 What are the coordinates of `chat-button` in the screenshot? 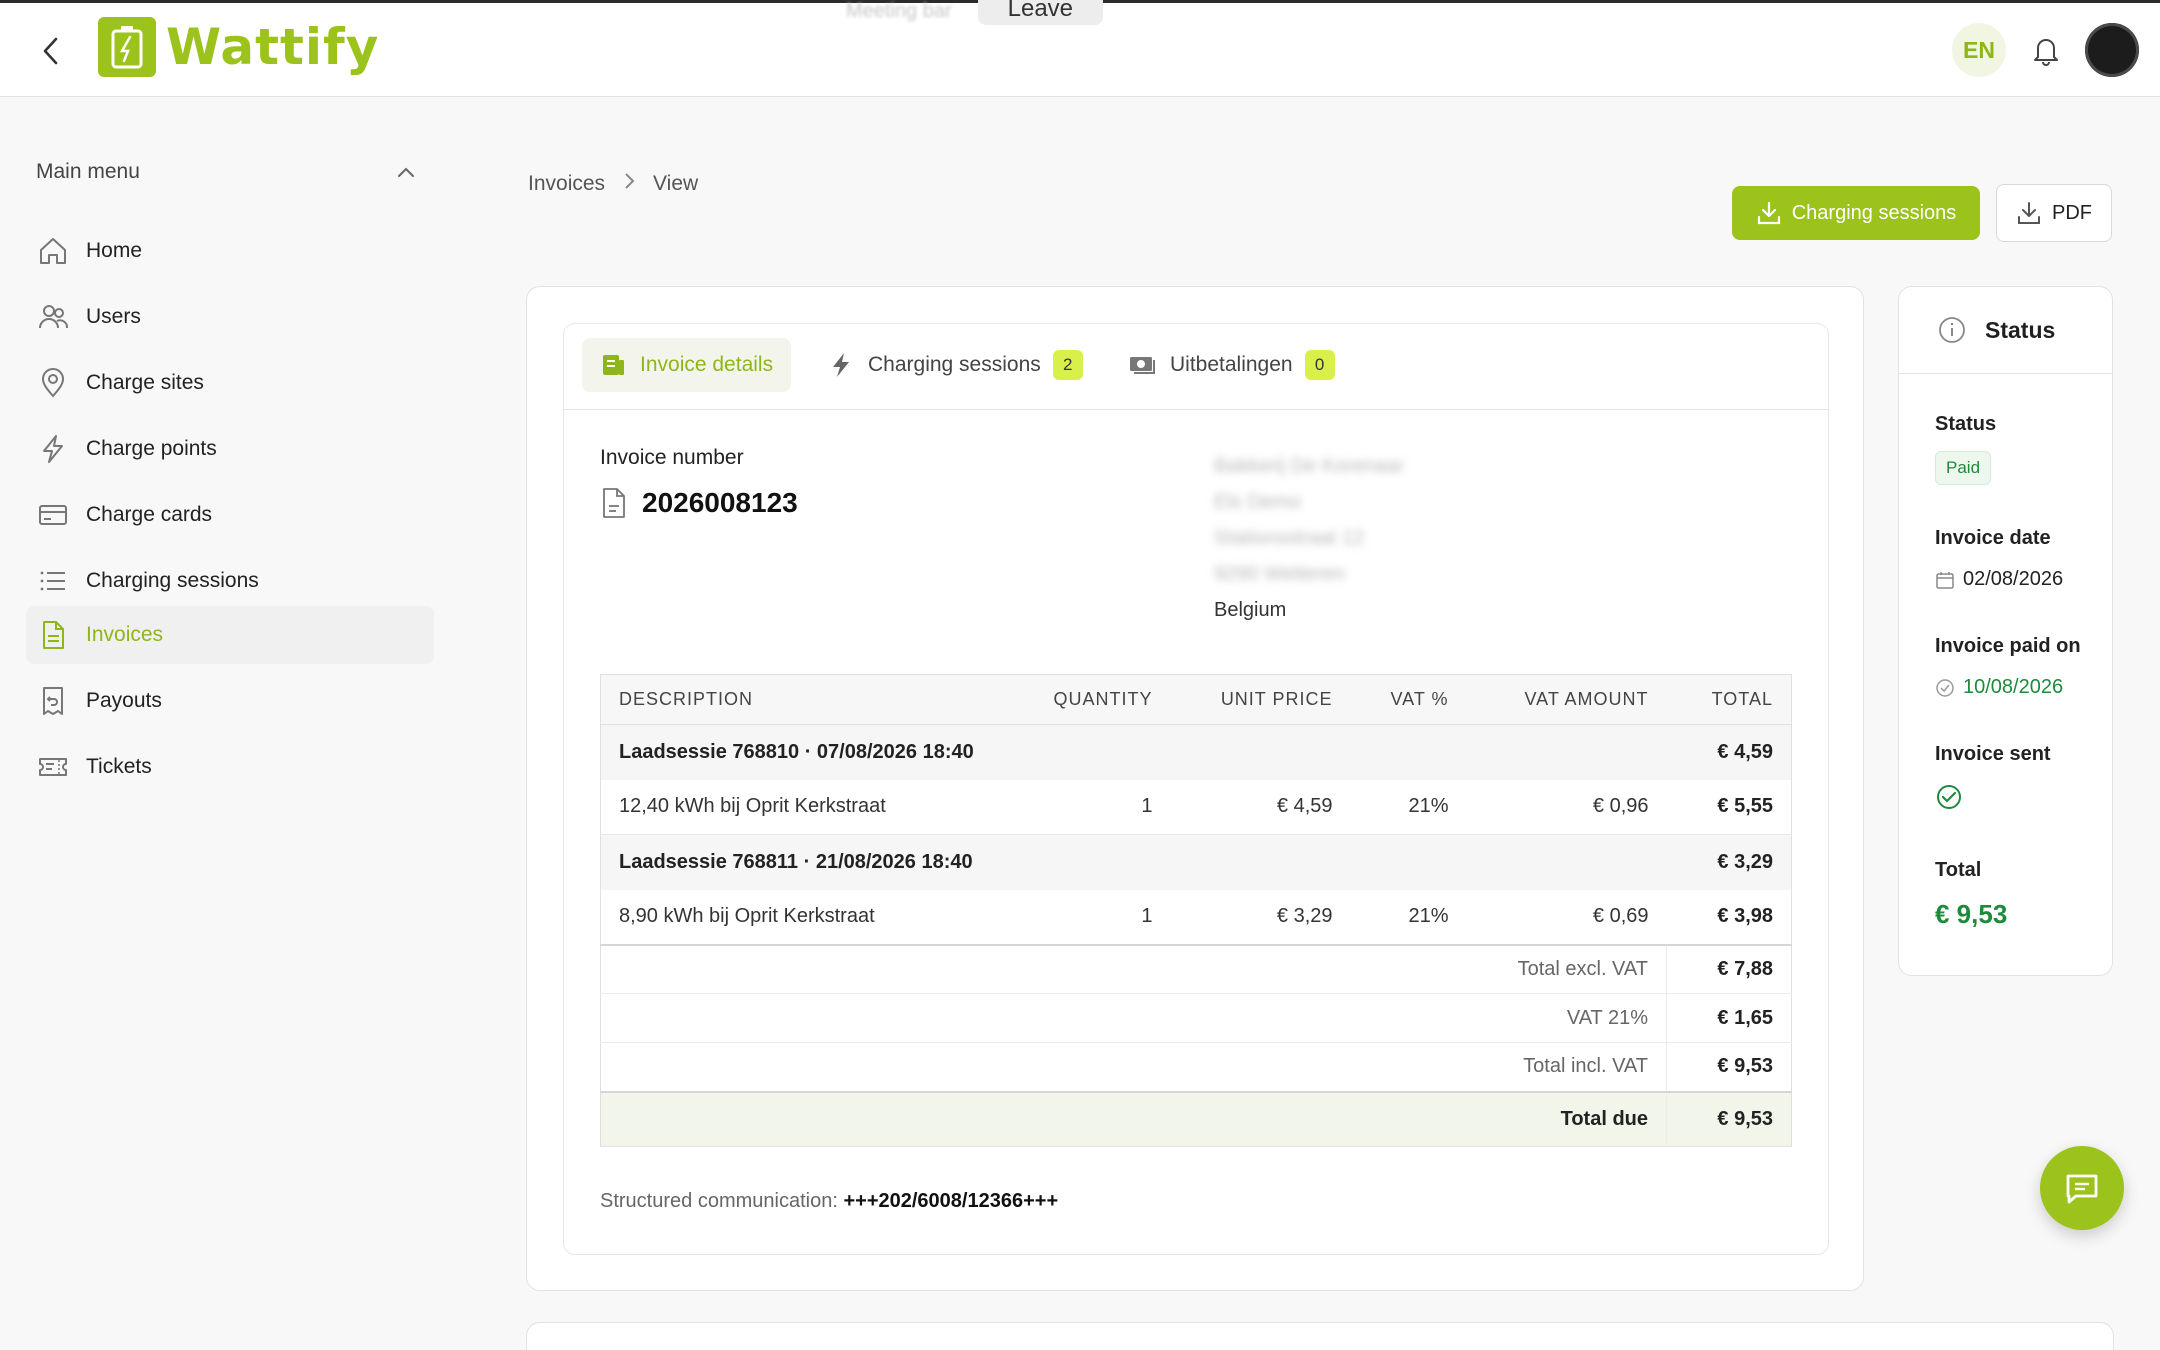 It's located at (2082, 1188).